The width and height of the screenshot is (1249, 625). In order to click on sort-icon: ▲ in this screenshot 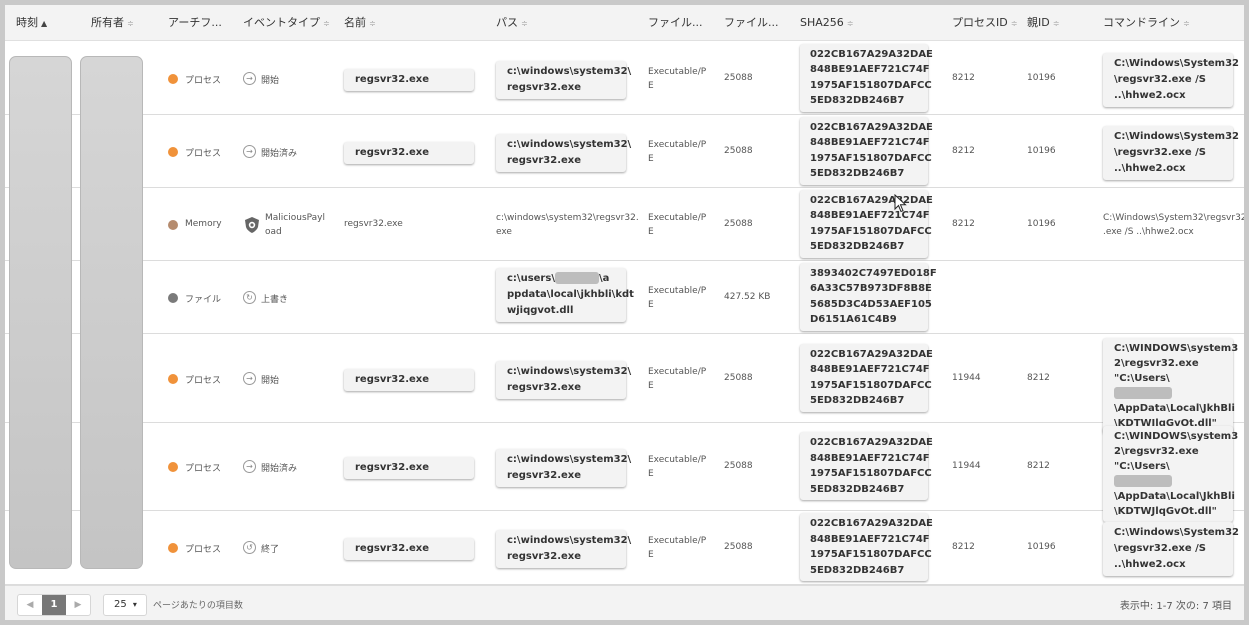, I will do `click(44, 23)`.